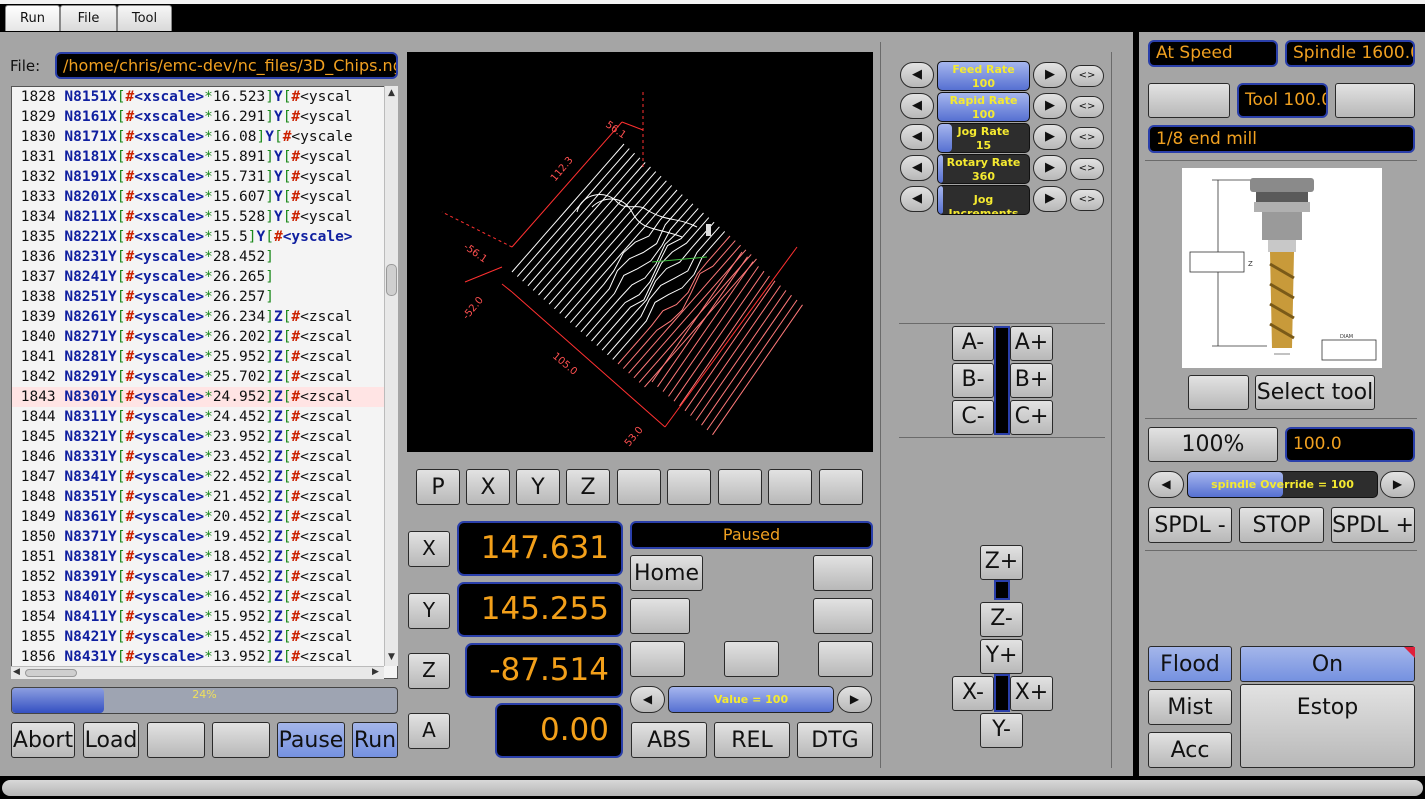  What do you see at coordinates (854, 699) in the screenshot?
I see `value-increase-button: ▶` at bounding box center [854, 699].